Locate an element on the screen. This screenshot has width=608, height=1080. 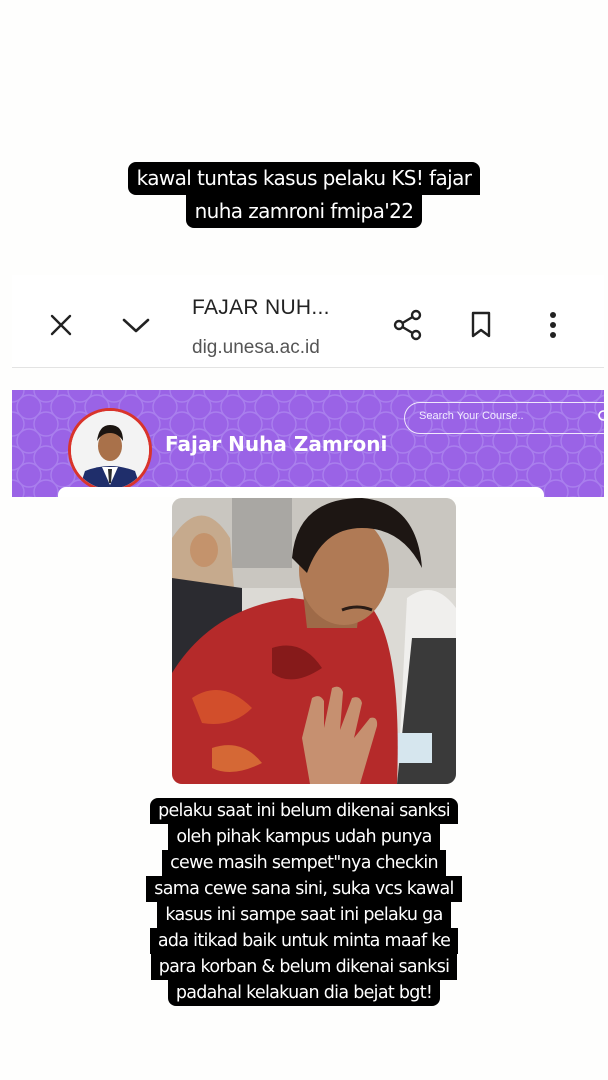
profile-banner: Fajar Nuha Zamroni is located at coordinates (308, 443).